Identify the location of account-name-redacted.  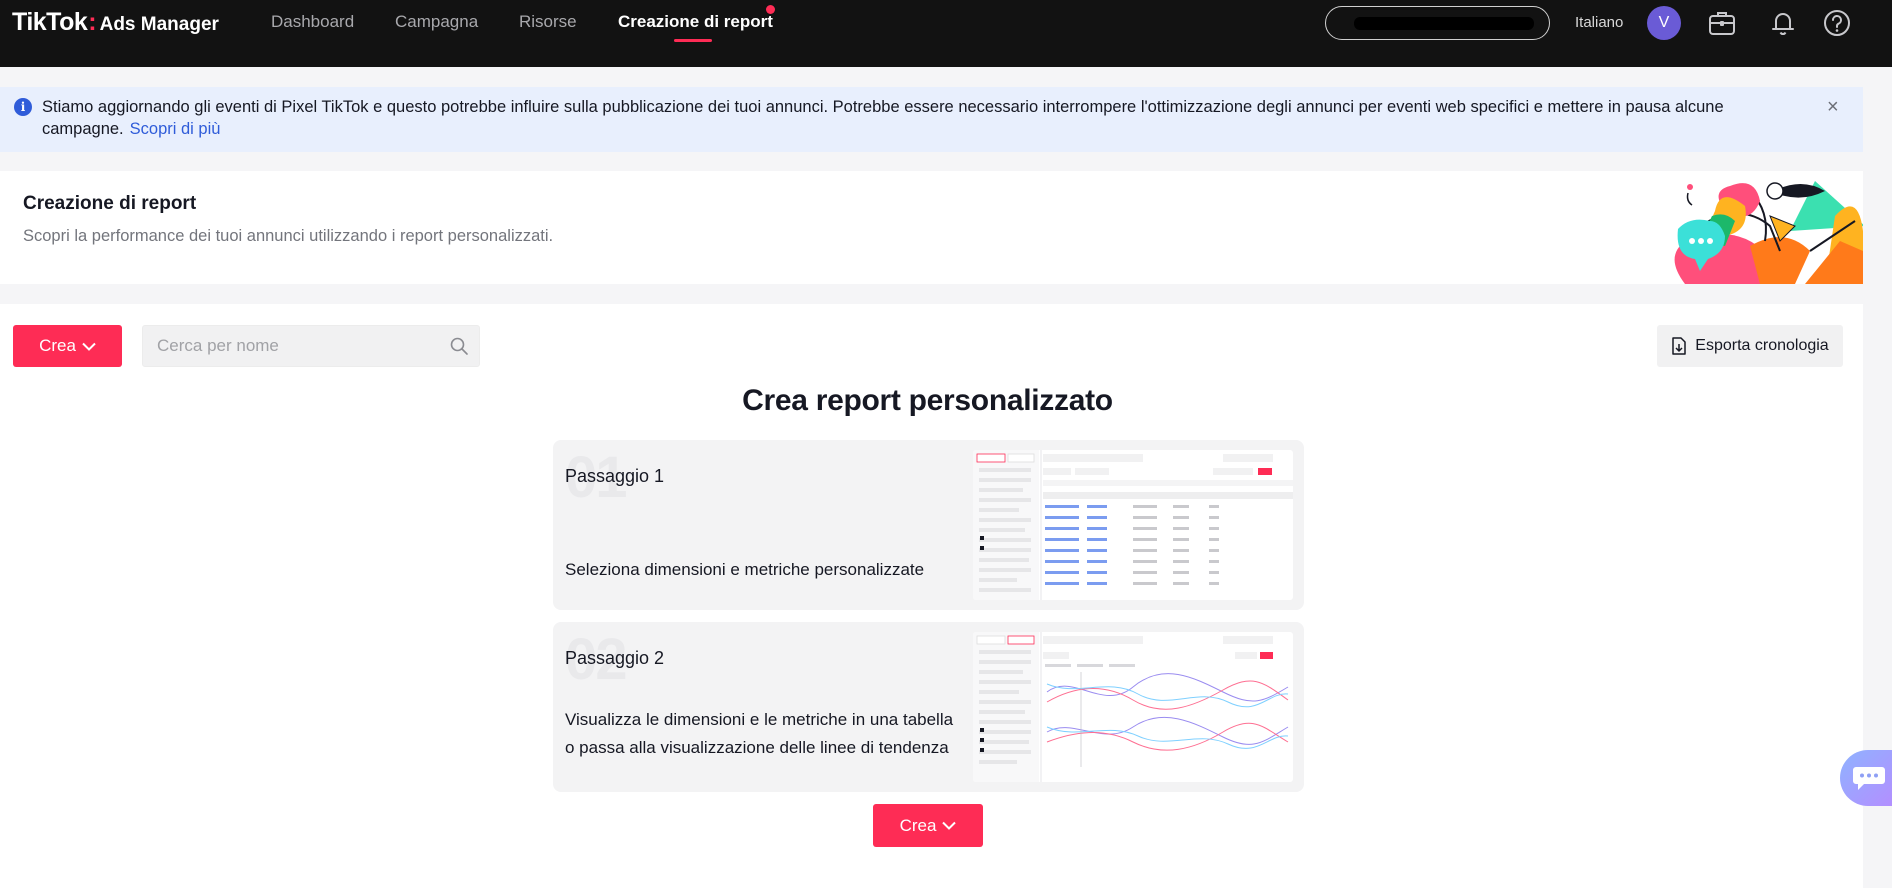
(1444, 23).